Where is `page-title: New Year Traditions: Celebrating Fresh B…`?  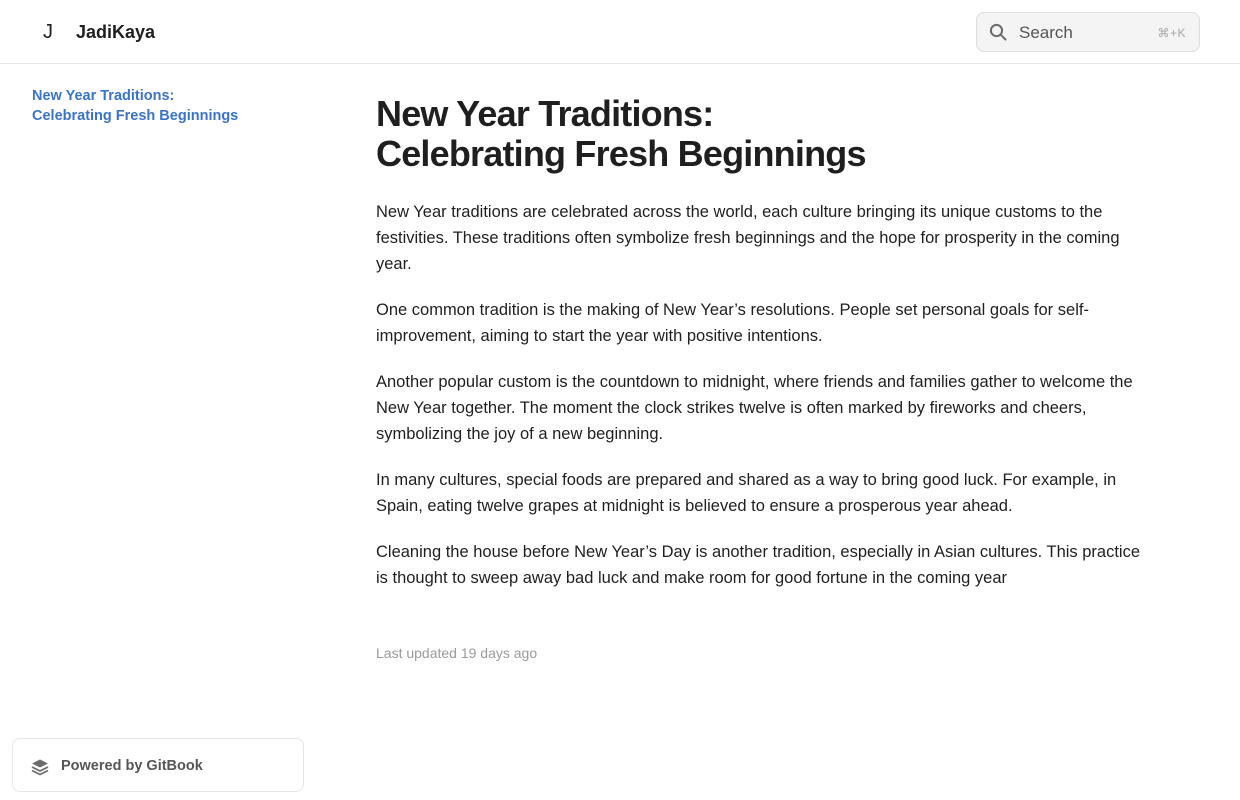
page-title: New Year Traditions: Celebrating Fresh B… is located at coordinates (766, 134).